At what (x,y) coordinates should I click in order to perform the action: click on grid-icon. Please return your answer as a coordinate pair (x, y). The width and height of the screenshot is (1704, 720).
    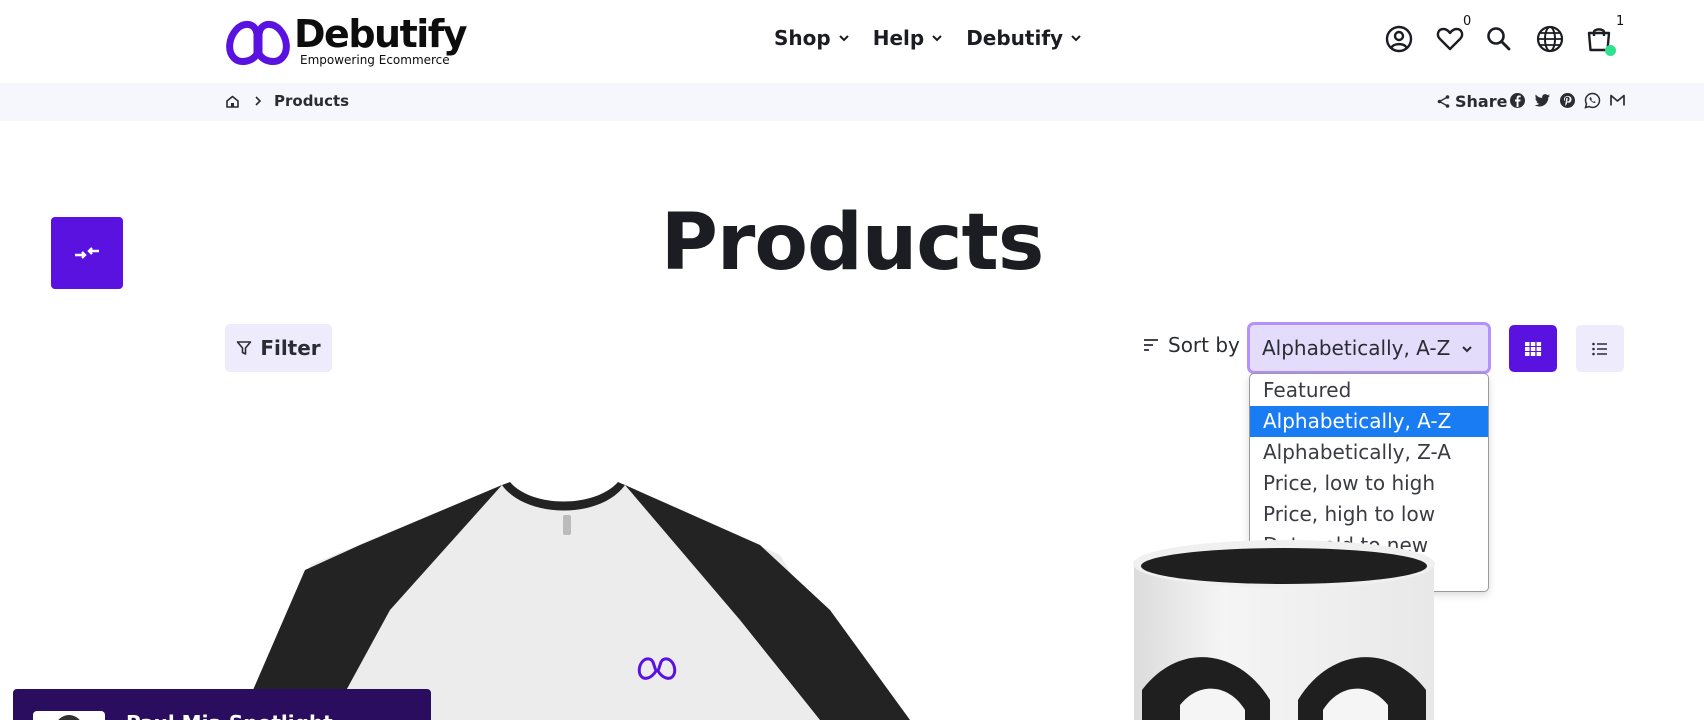
    Looking at the image, I should click on (1533, 348).